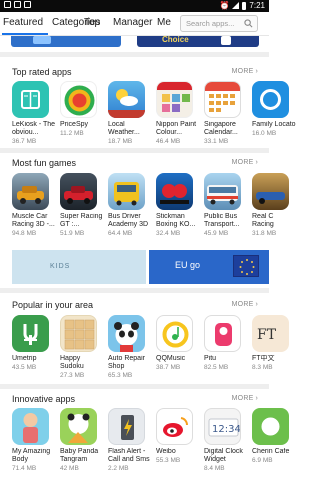  Describe the element at coordinates (270, 426) in the screenshot. I see `cafe-icon` at that location.